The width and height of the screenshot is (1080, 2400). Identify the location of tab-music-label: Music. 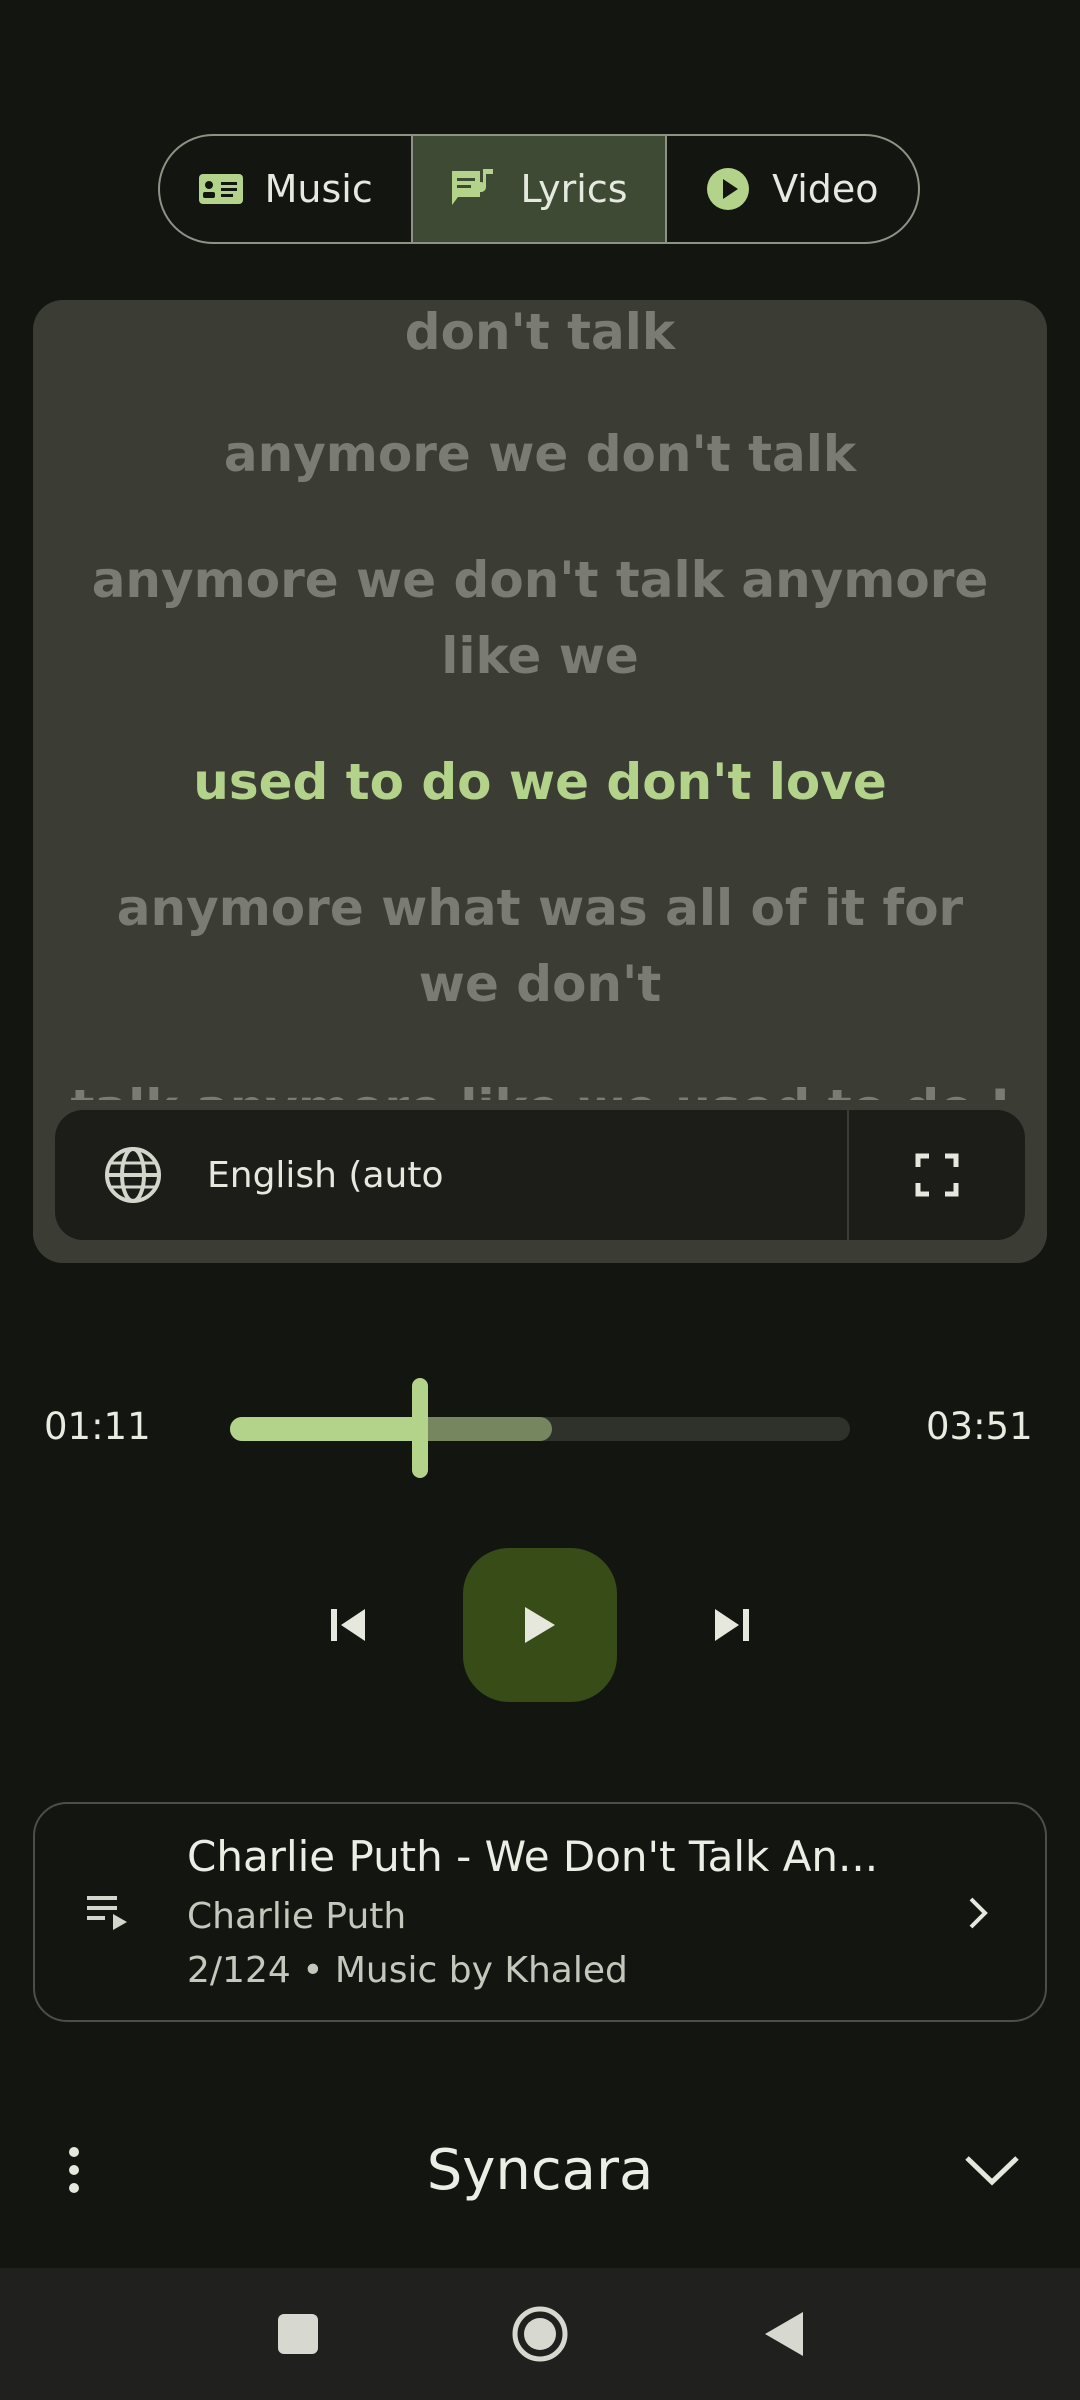
(318, 189).